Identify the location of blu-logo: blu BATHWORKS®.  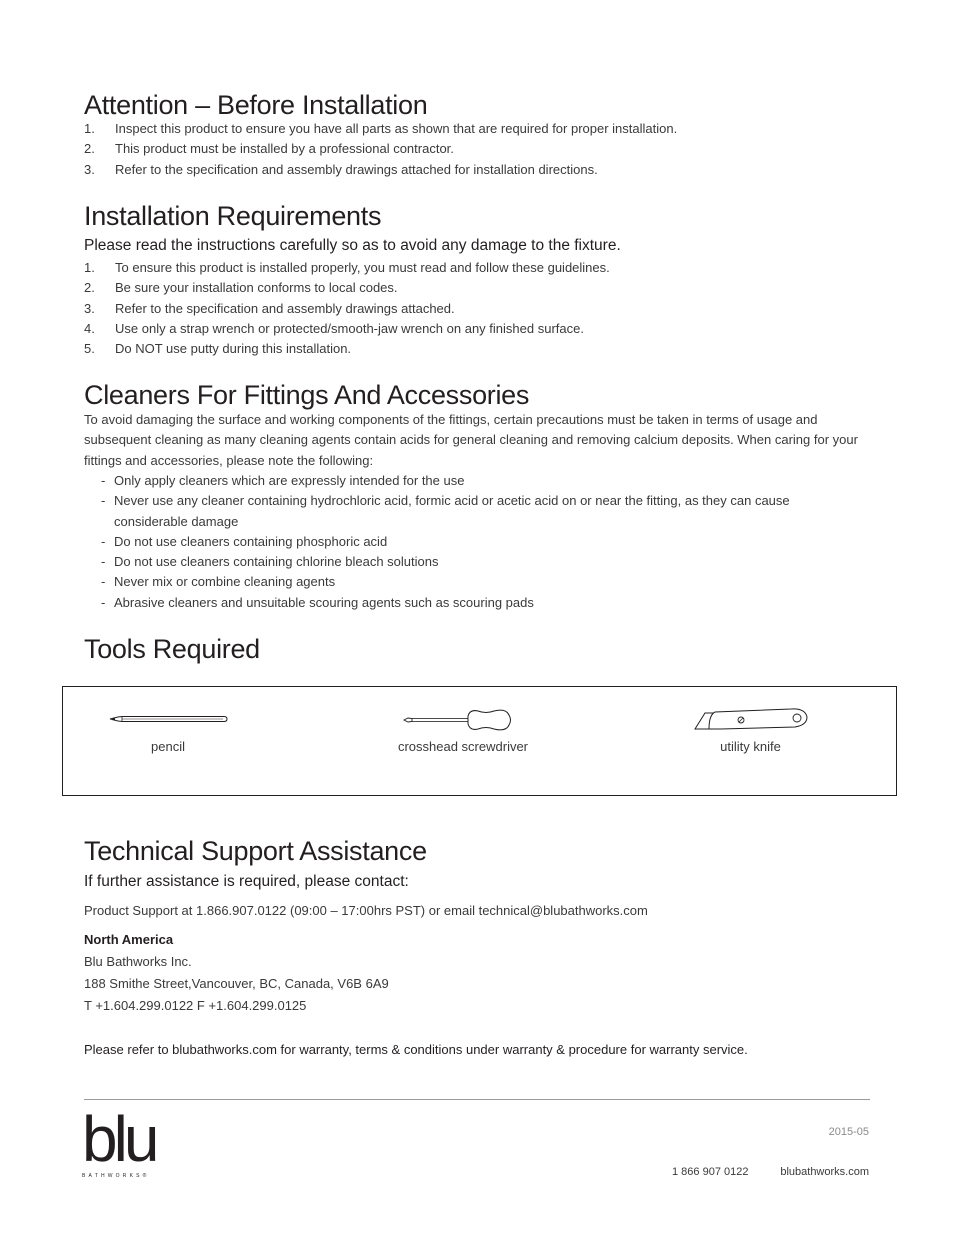
(127, 1141).